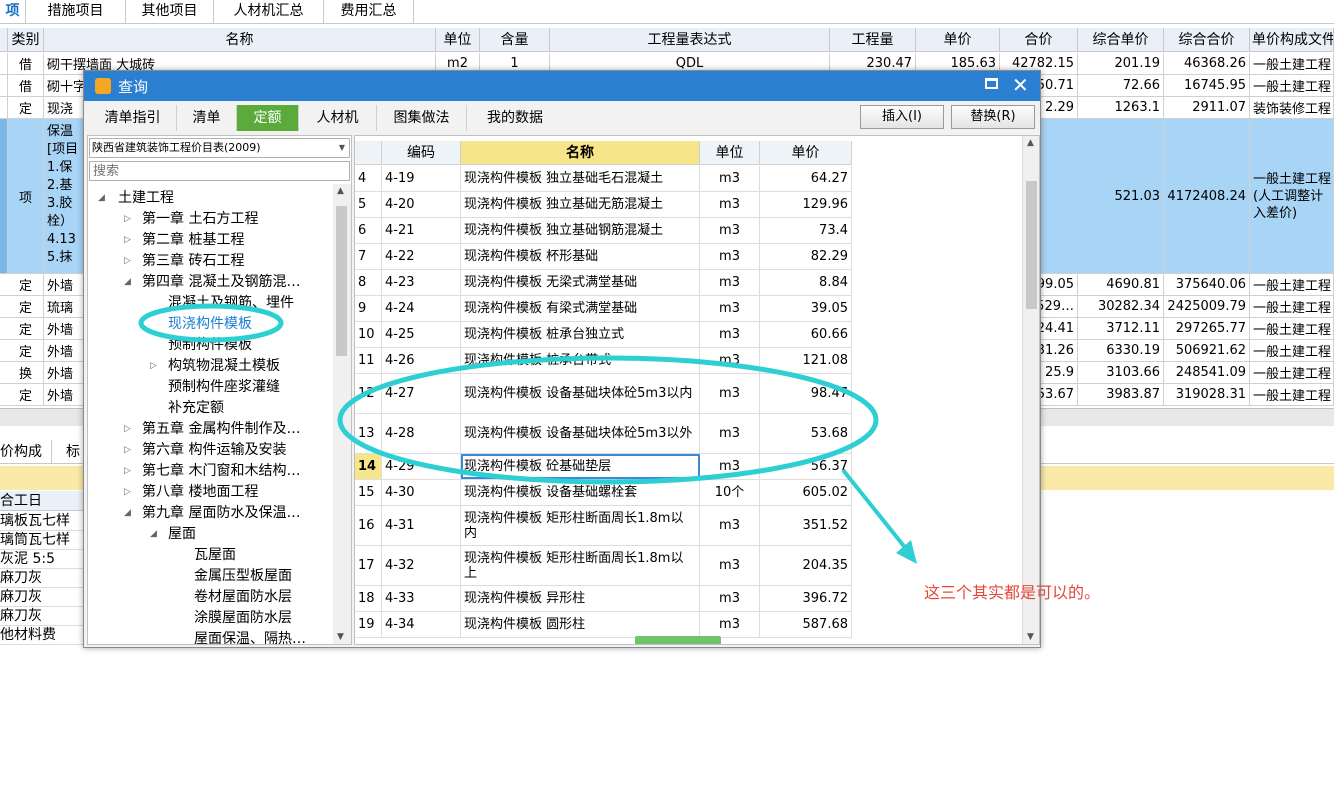 This screenshot has width=1334, height=798. Describe the element at coordinates (902, 117) in the screenshot. I see `insert-button: 插入(I)` at that location.